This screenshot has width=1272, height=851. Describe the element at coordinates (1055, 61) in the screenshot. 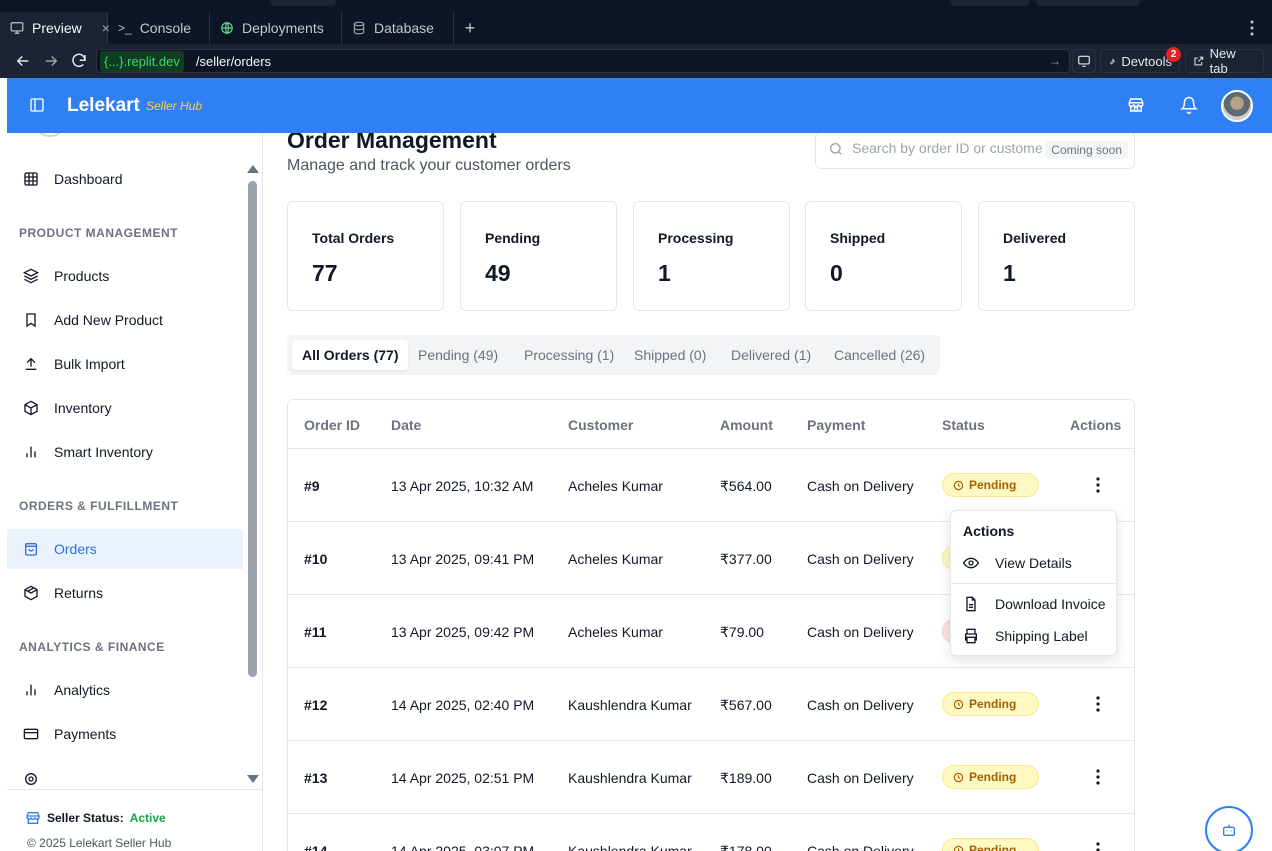

I see `arrow-right-icon: →` at that location.